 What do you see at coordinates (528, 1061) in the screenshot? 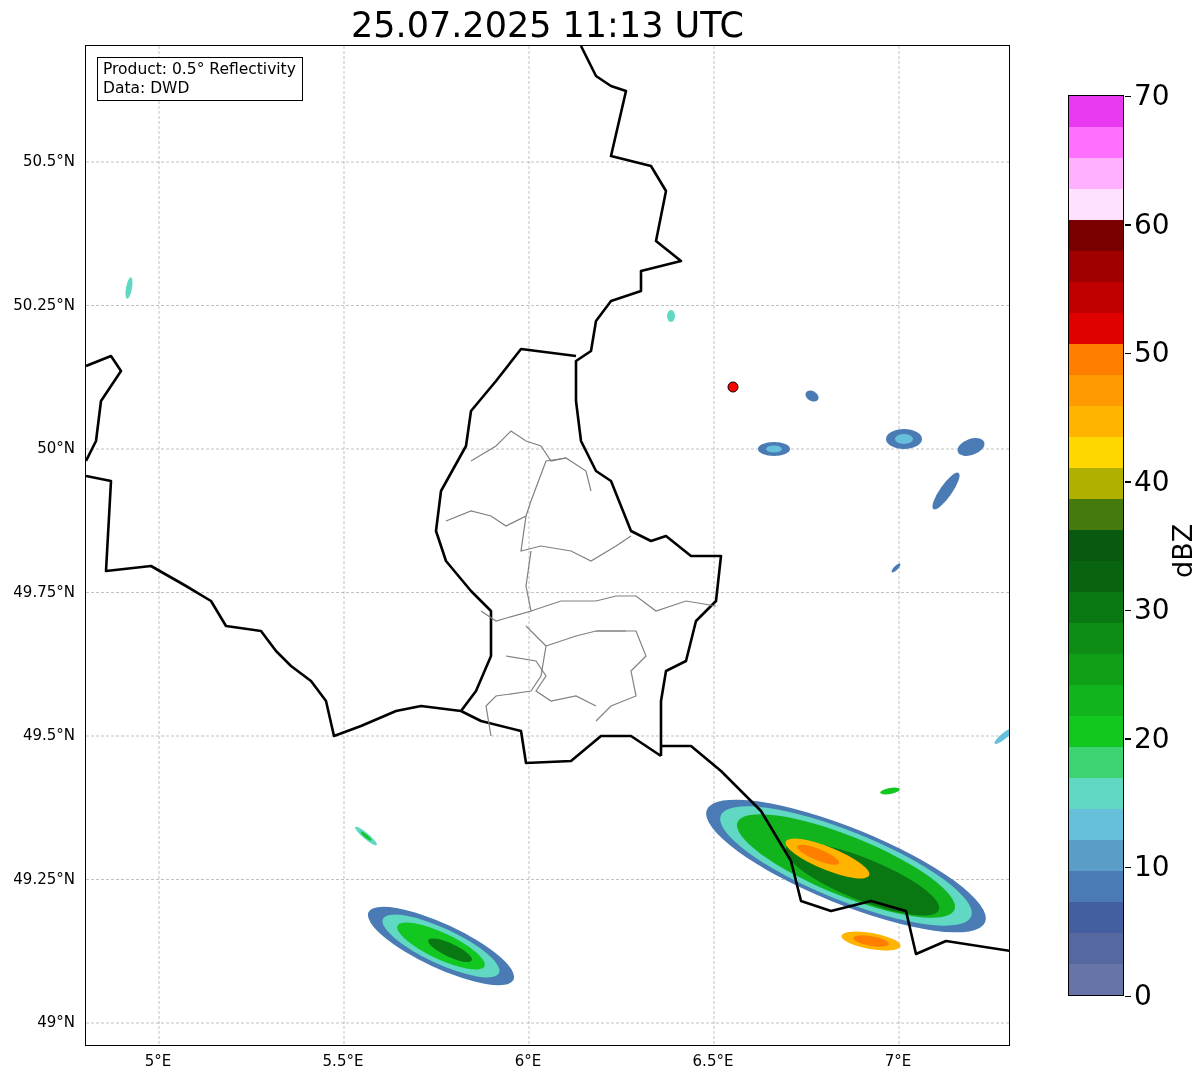
I see `axis-tick-label: 6°E` at bounding box center [528, 1061].